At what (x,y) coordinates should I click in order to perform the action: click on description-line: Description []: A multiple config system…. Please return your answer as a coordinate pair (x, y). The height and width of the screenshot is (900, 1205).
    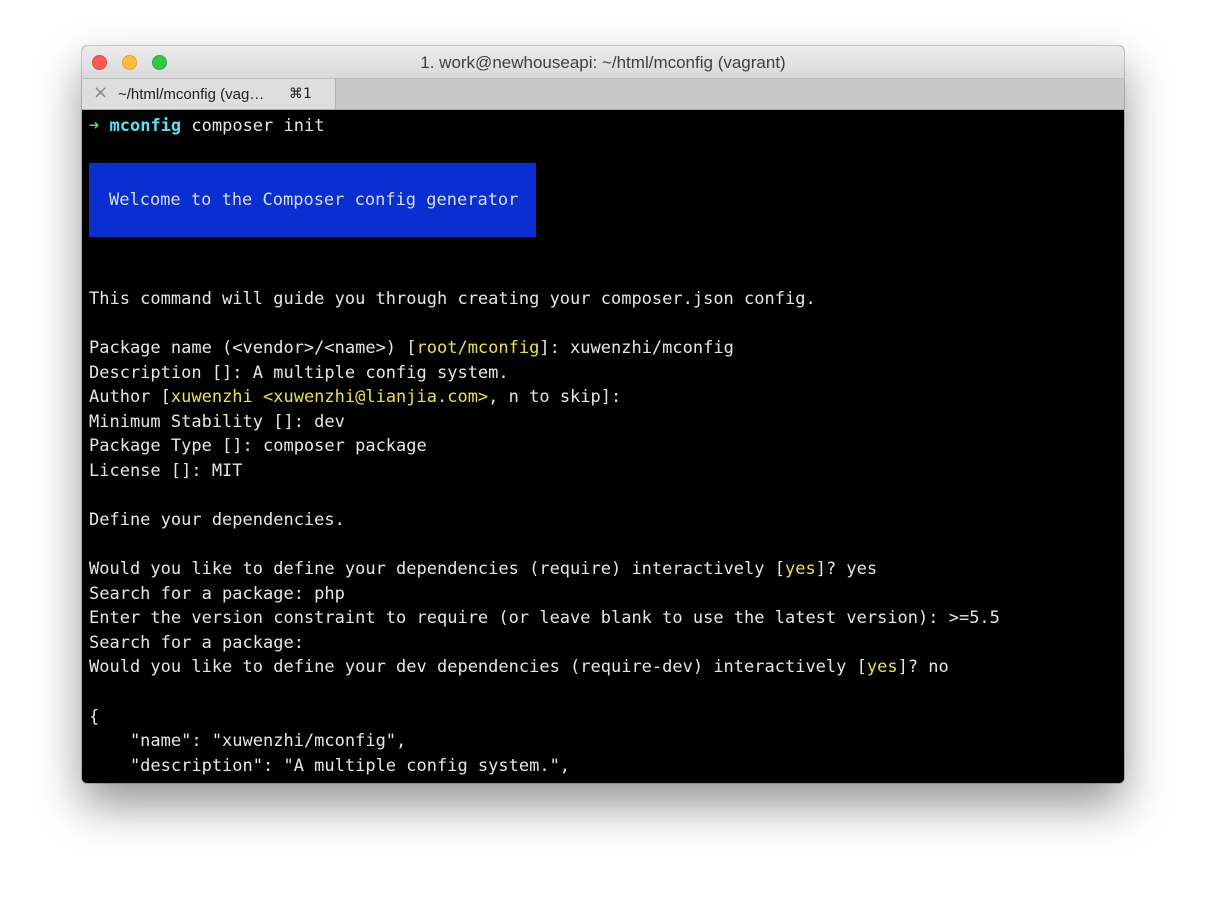
    Looking at the image, I should click on (299, 373).